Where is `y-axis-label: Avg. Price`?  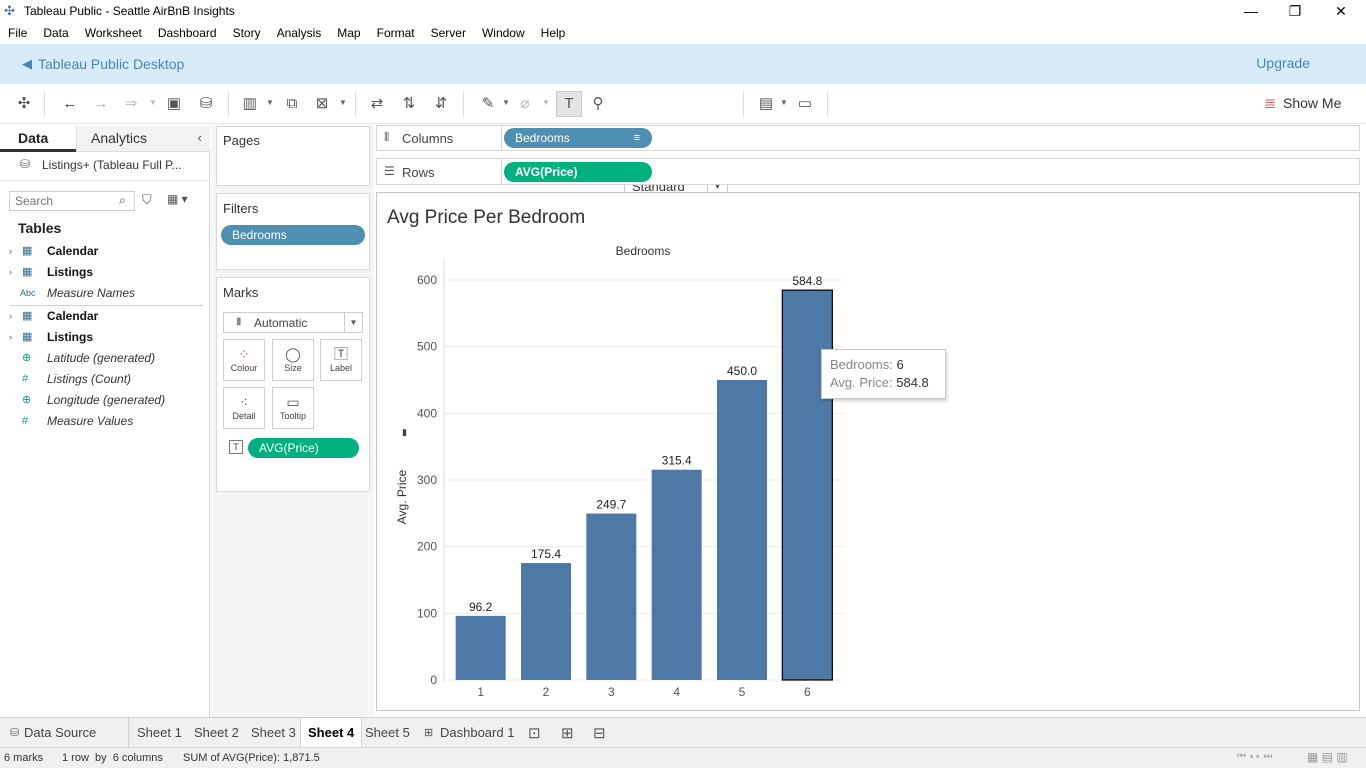
y-axis-label: Avg. Price is located at coordinates (402, 496).